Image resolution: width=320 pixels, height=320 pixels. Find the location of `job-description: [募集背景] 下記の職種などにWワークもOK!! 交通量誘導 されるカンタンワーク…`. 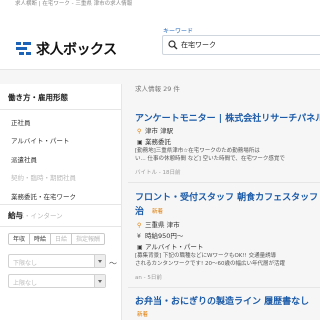

job-description: [募集背景] 下記の職種などにWワークもOK!! 交通量誘導 されるカンタンワーク… is located at coordinates (210, 260).